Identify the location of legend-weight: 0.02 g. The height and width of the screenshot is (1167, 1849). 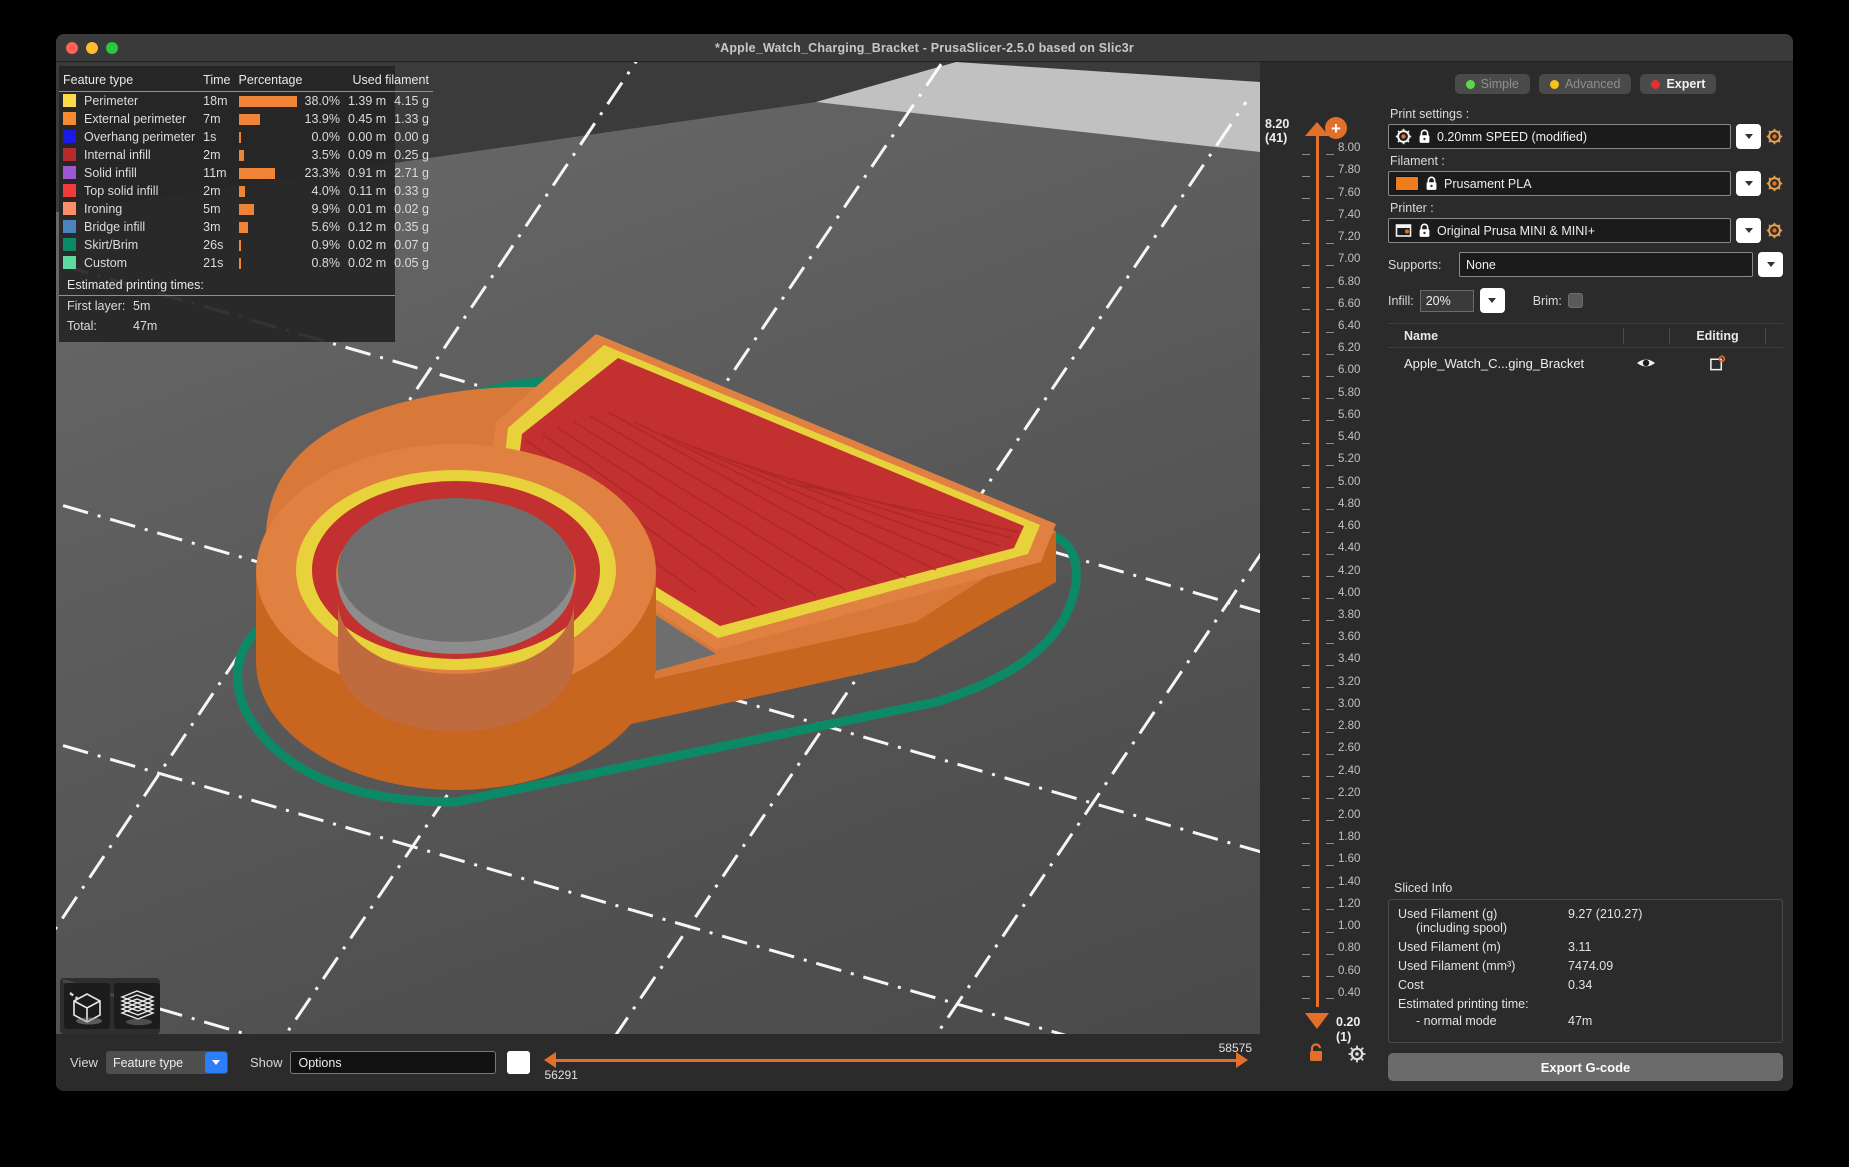
(411, 209).